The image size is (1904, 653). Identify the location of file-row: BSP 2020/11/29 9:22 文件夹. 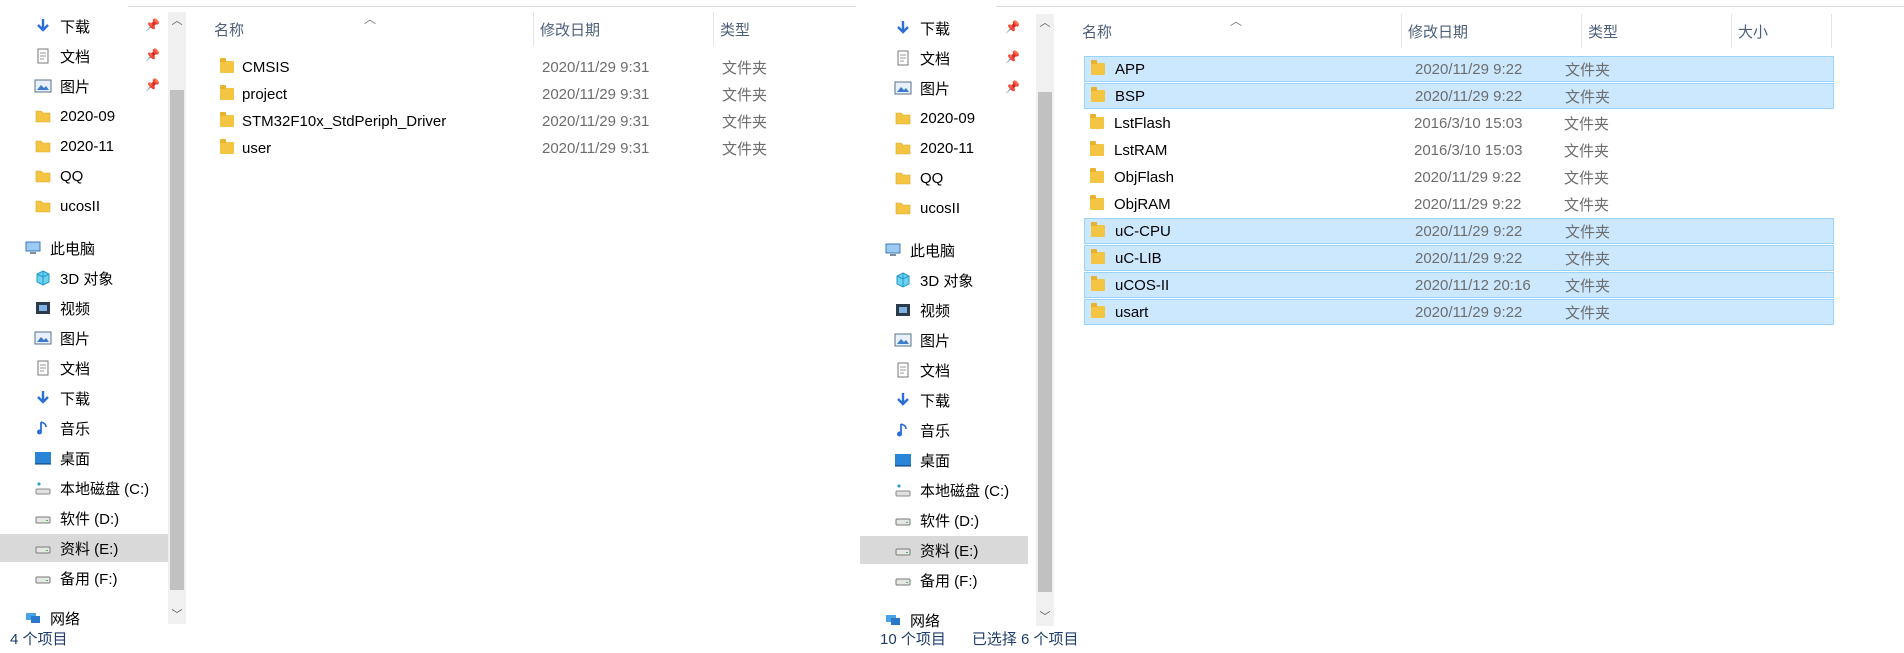
(1459, 96).